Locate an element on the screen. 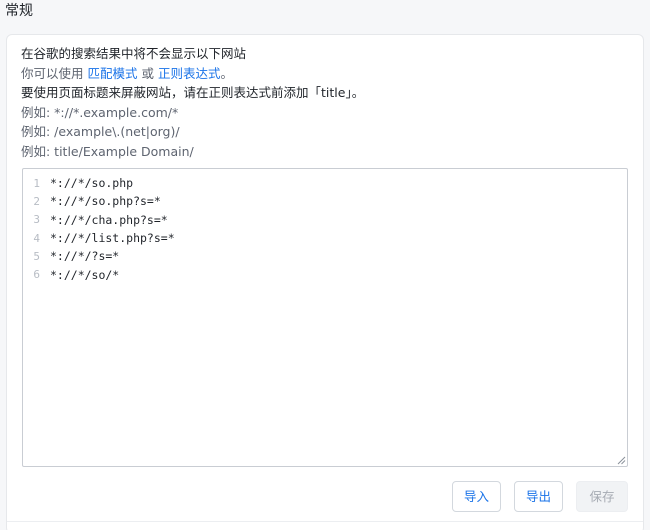 The image size is (650, 530). resize-grip-icon is located at coordinates (621, 460).